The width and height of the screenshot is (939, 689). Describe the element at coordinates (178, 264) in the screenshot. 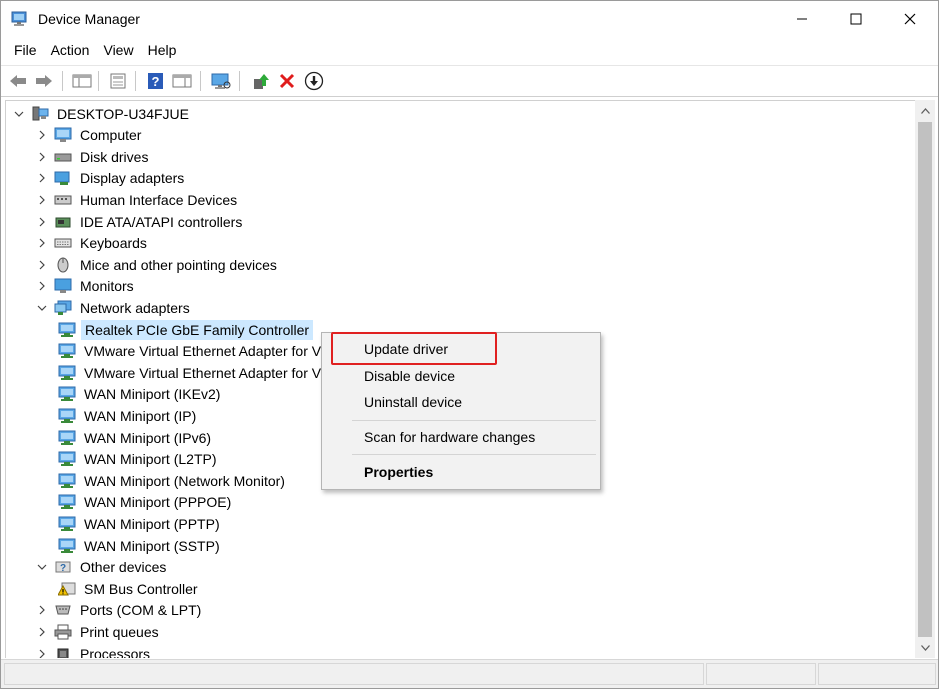

I see `tree-item-label: Mice and other pointing devices` at that location.